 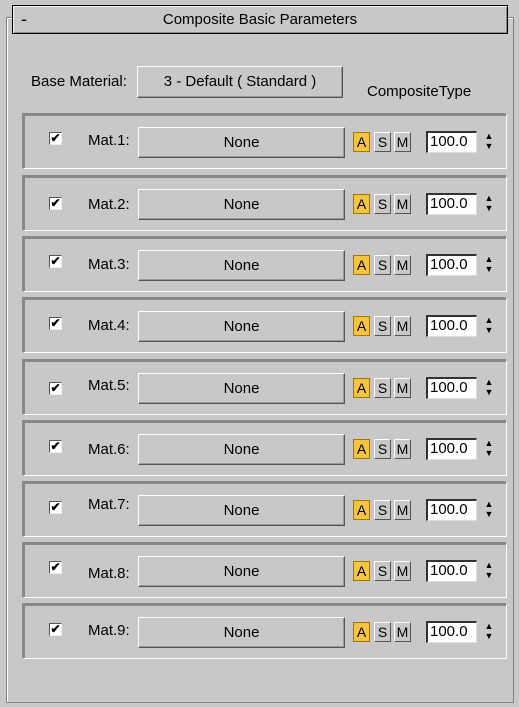 What do you see at coordinates (240, 82) in the screenshot?
I see `base-material-button: 3 - Default ( Standard )` at bounding box center [240, 82].